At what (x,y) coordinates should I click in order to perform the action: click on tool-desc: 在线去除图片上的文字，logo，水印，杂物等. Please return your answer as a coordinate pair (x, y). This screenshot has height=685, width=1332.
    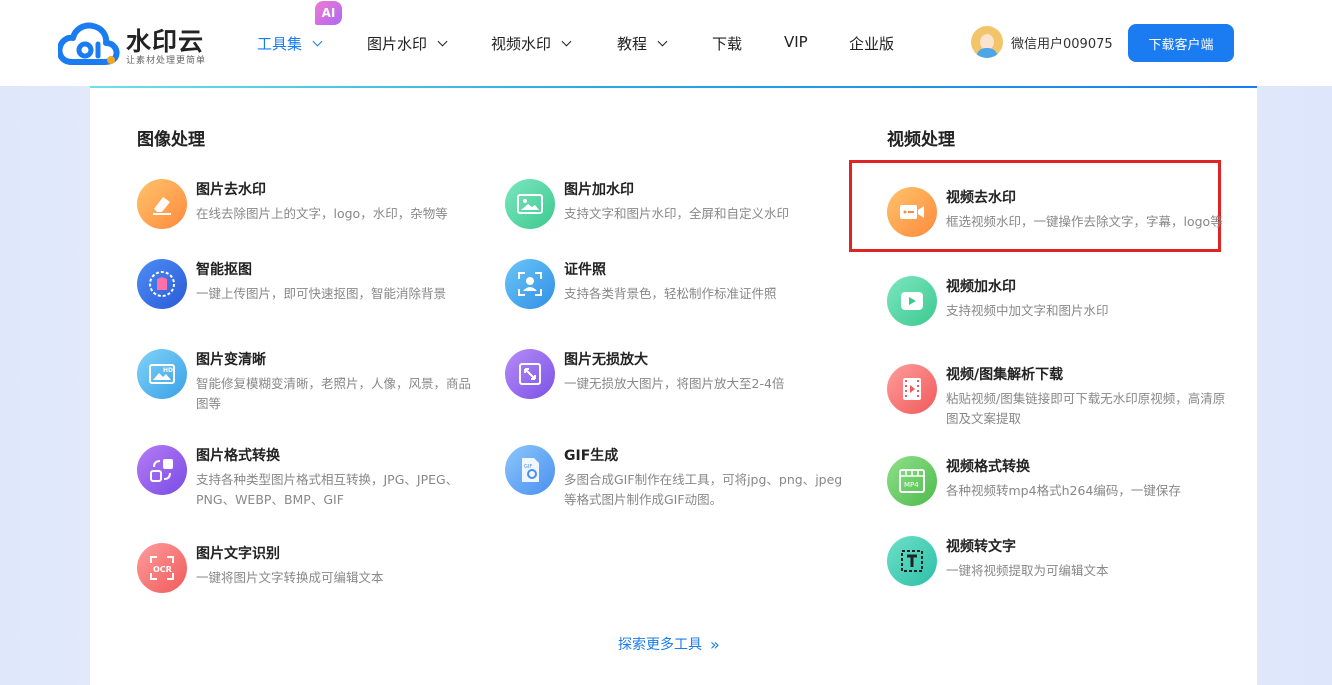
    Looking at the image, I should click on (322, 213).